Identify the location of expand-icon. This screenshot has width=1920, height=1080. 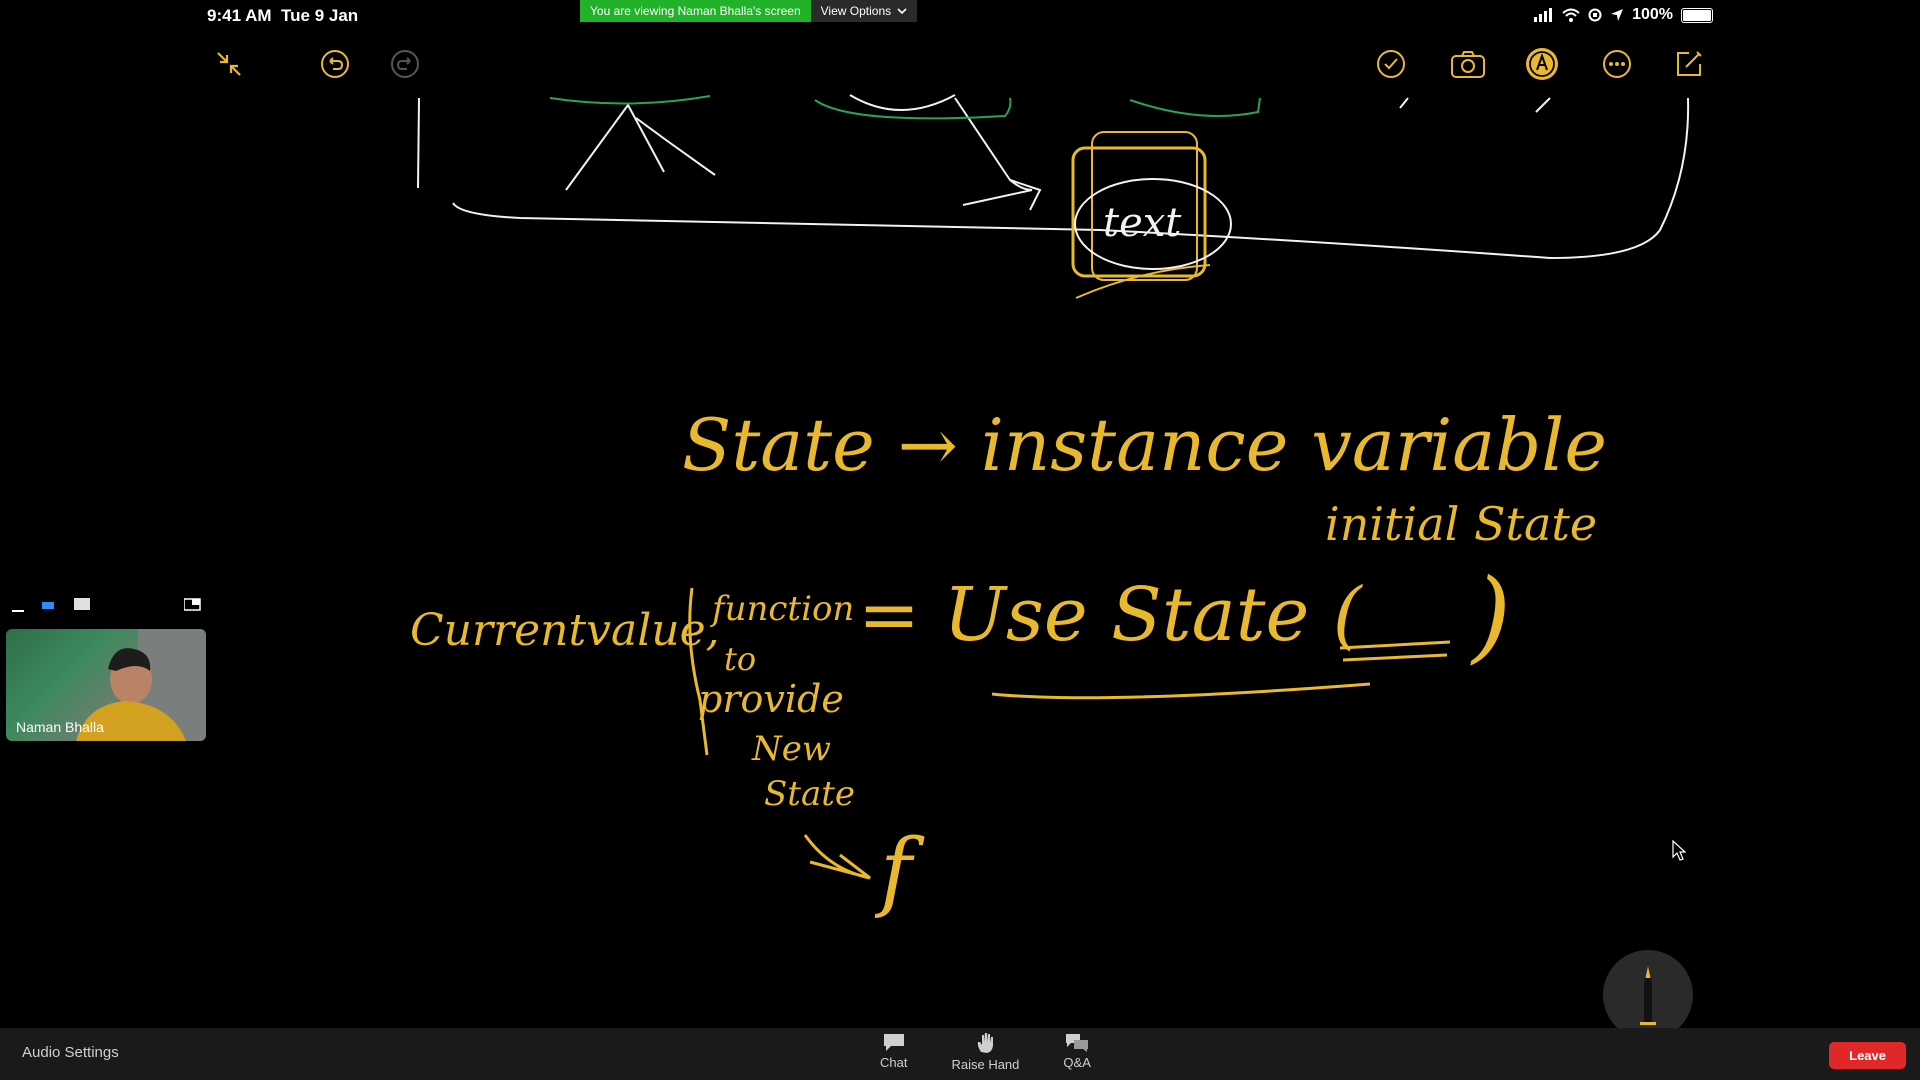
(193, 605).